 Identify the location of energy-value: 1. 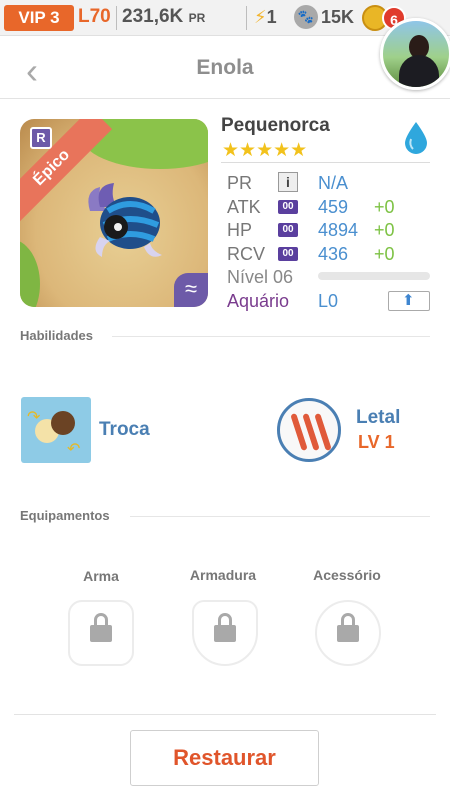
(271, 17).